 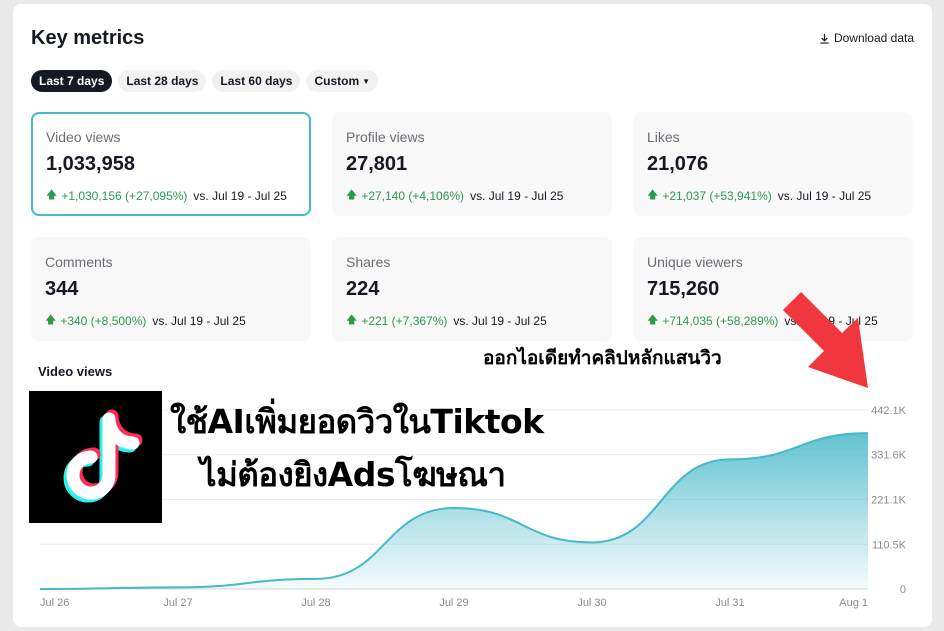 What do you see at coordinates (889, 411) in the screenshot?
I see `y-tick-label: 442.1K` at bounding box center [889, 411].